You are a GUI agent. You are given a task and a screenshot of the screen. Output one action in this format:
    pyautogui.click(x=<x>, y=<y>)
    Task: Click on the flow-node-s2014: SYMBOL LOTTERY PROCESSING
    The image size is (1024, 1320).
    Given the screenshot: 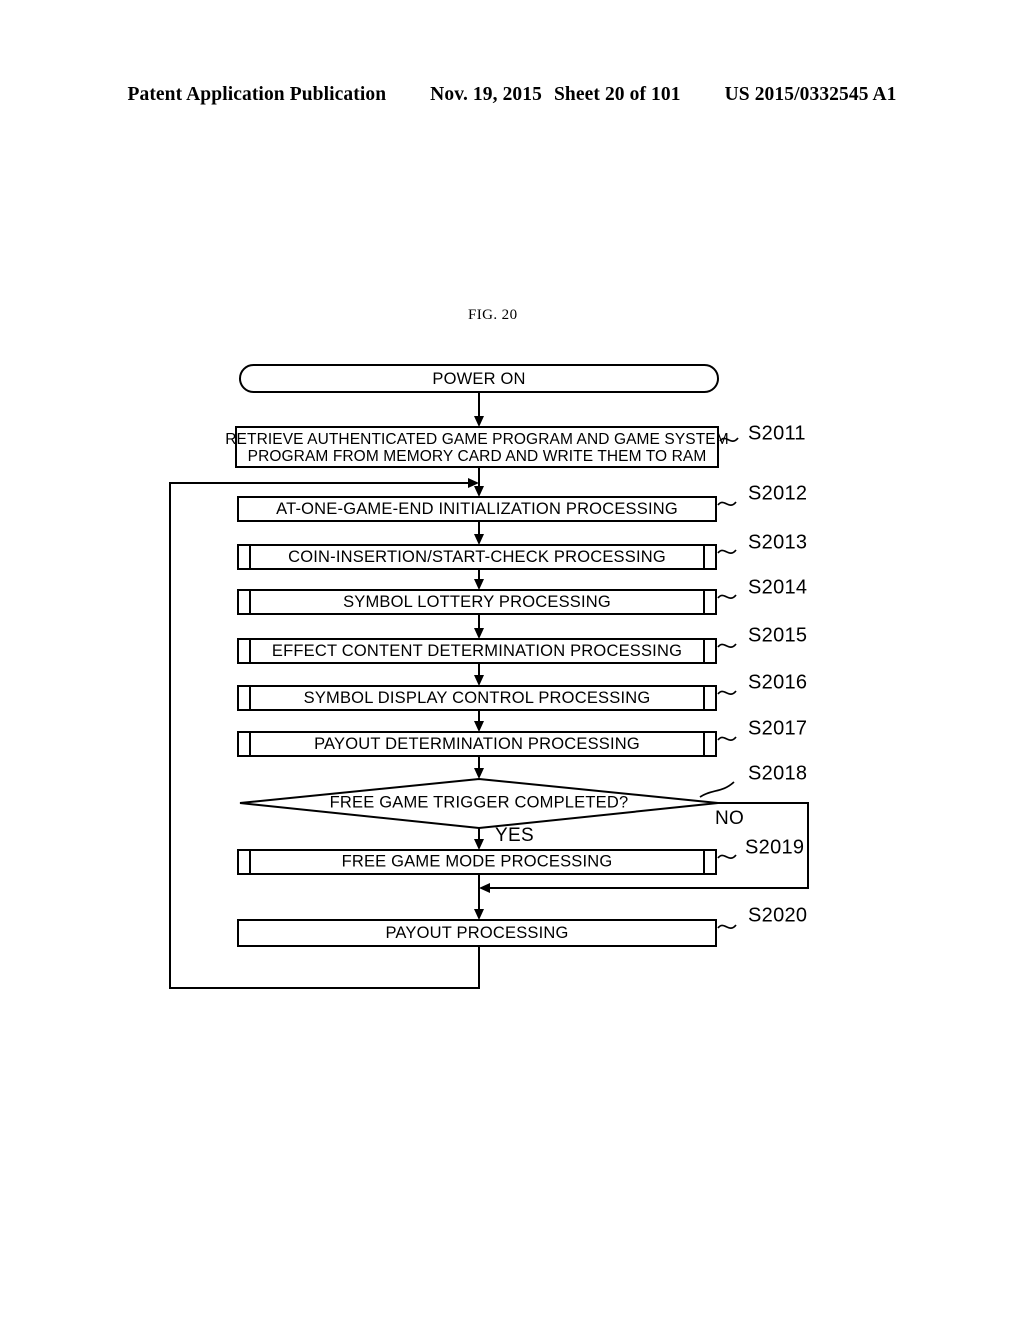 What is the action you would take?
    pyautogui.click(x=477, y=602)
    